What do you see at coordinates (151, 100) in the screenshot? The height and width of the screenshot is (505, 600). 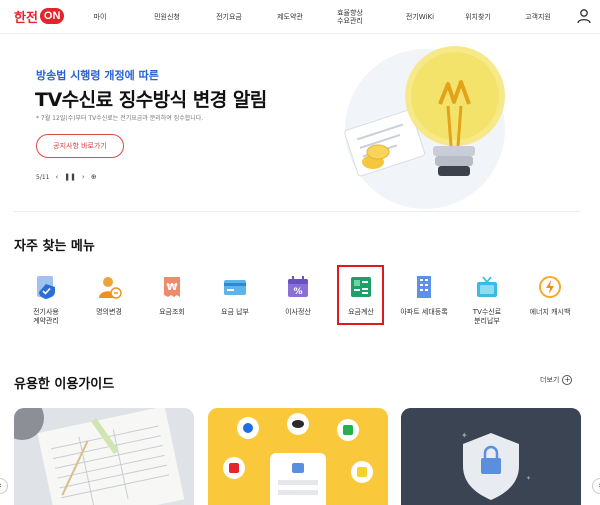 I see `hero-title: TV수신료 징수방식 변경 알림` at bounding box center [151, 100].